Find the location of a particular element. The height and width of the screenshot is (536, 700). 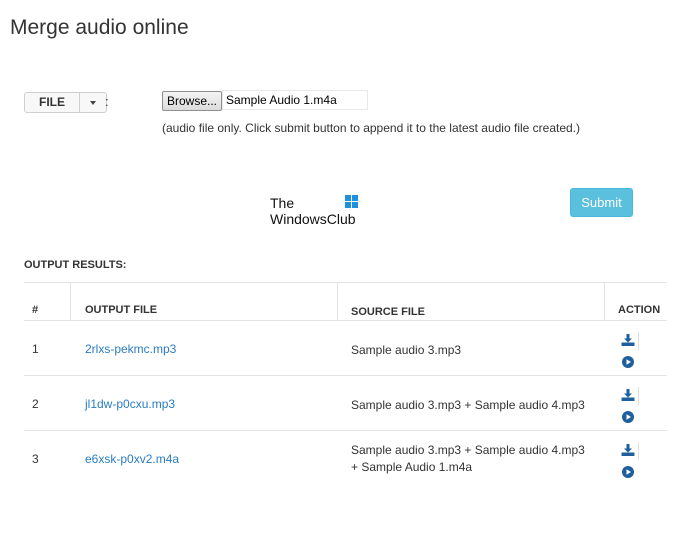

source-line2: + Sample Audio 1.m4a is located at coordinates (412, 467).